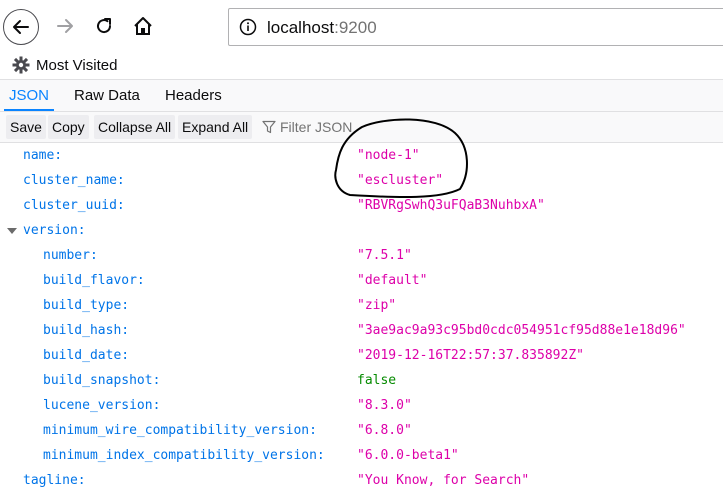  I want to click on json-value: "default", so click(392, 280).